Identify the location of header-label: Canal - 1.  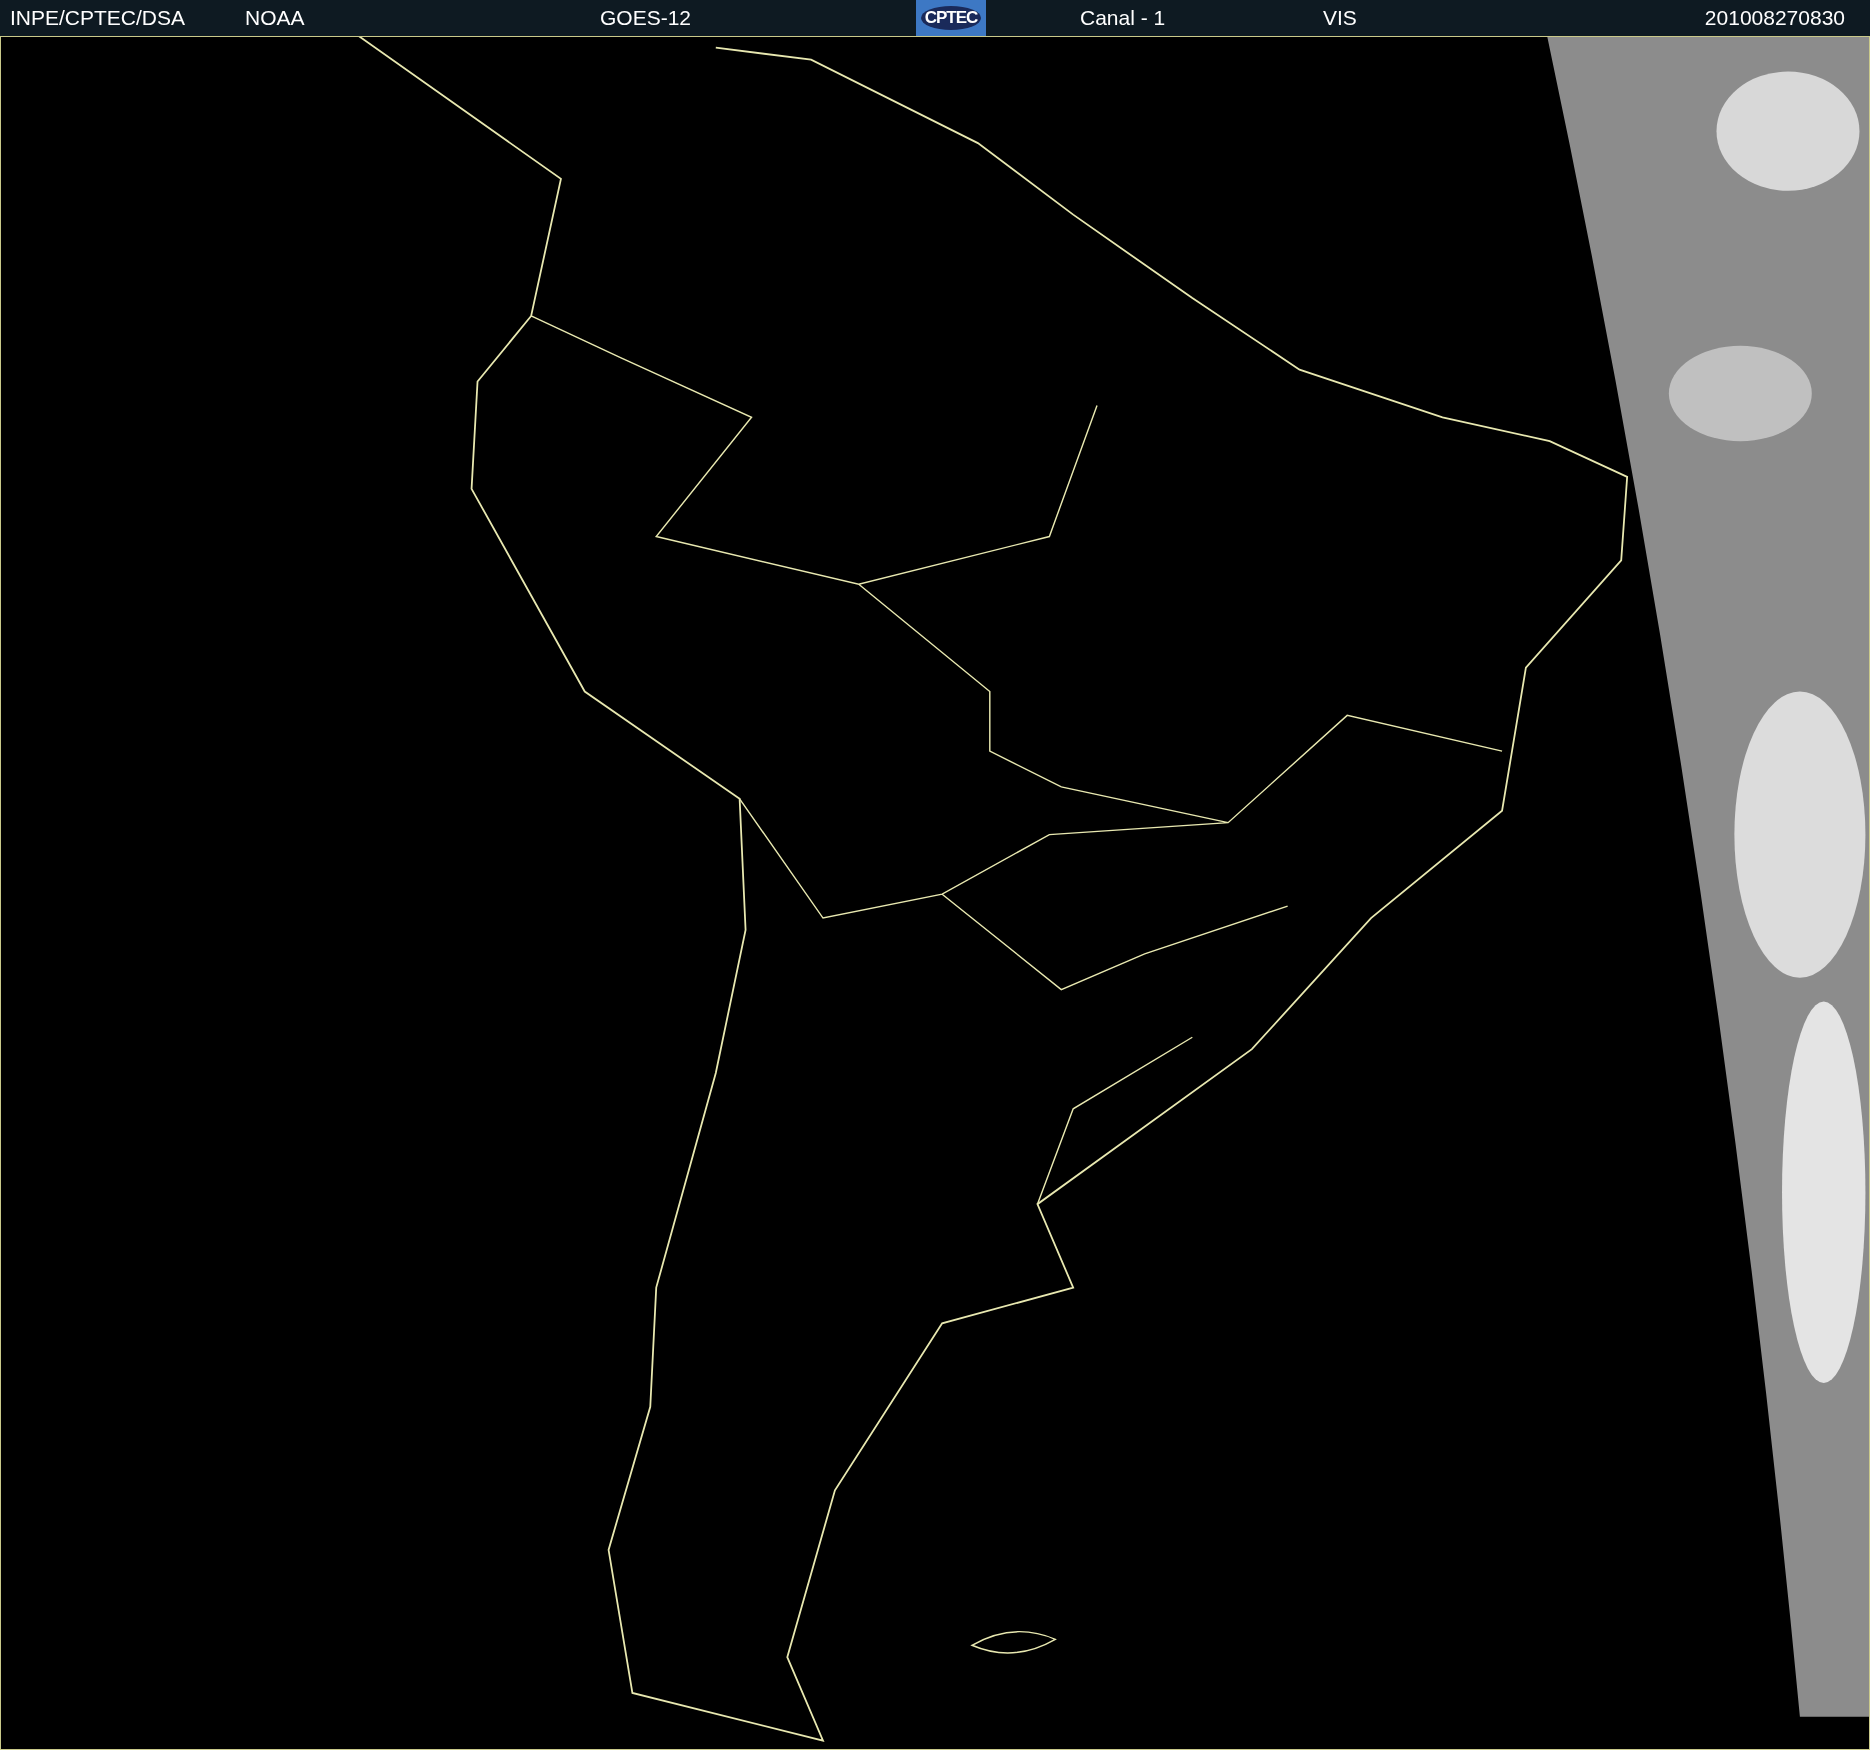
(1123, 18).